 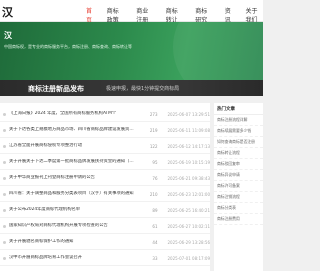 I want to click on sidebar-item: 如何查询商标是否注册, so click(x=238, y=142).